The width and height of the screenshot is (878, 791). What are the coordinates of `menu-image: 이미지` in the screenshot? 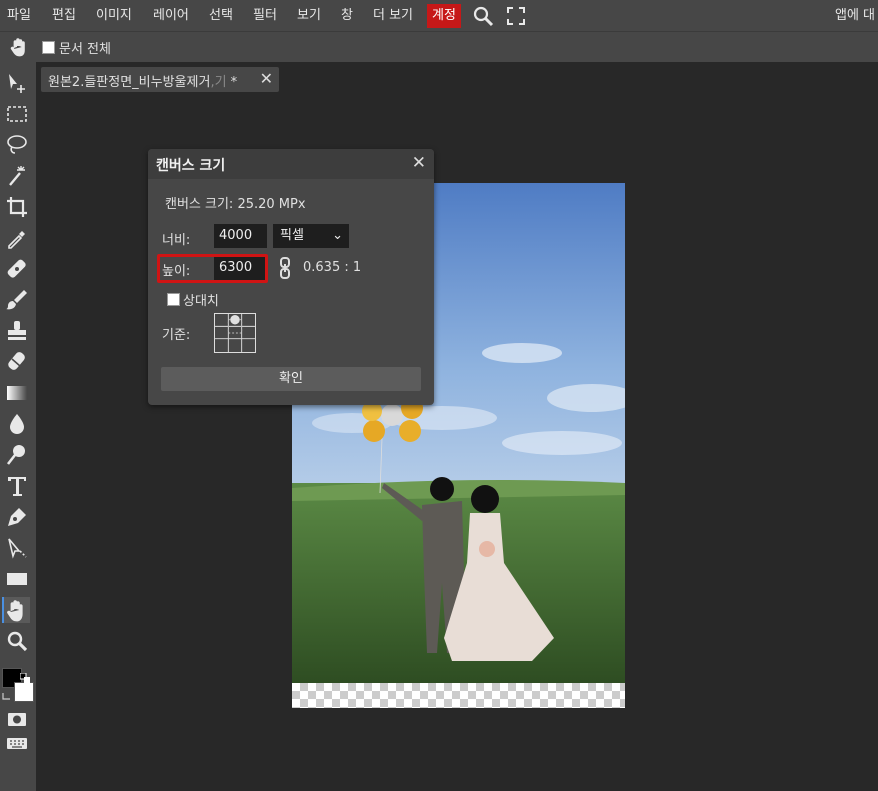 It's located at (114, 15).